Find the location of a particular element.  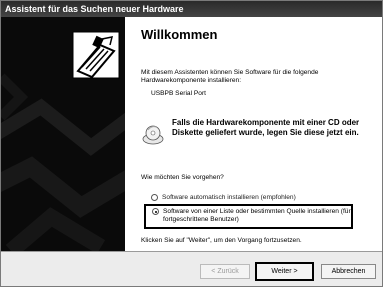

cd-icon is located at coordinates (153, 135).